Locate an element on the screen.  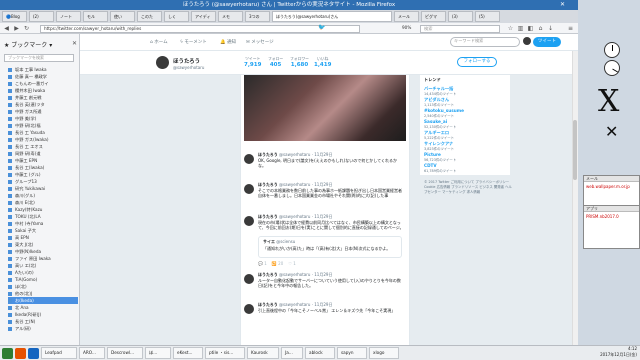
bookmark-item: ほ(北) is located at coordinates (43, 286).